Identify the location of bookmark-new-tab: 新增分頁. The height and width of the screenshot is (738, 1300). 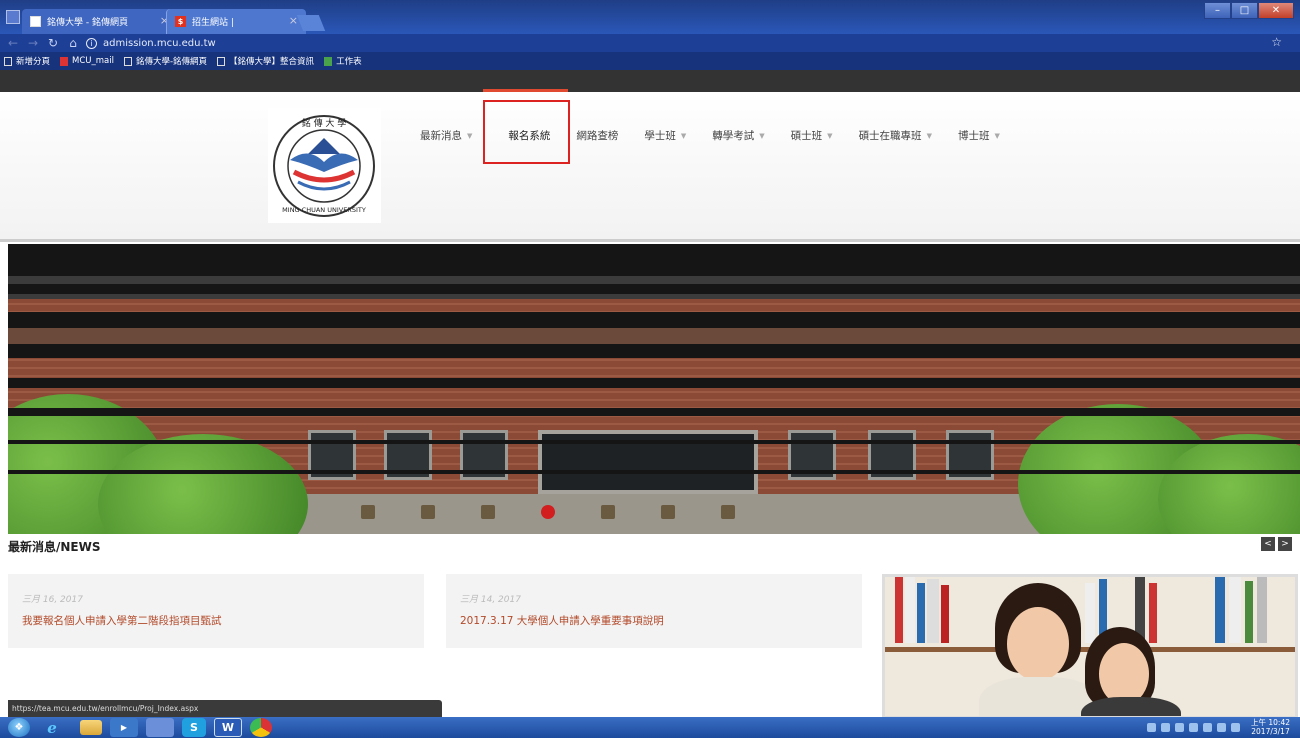
(27, 61).